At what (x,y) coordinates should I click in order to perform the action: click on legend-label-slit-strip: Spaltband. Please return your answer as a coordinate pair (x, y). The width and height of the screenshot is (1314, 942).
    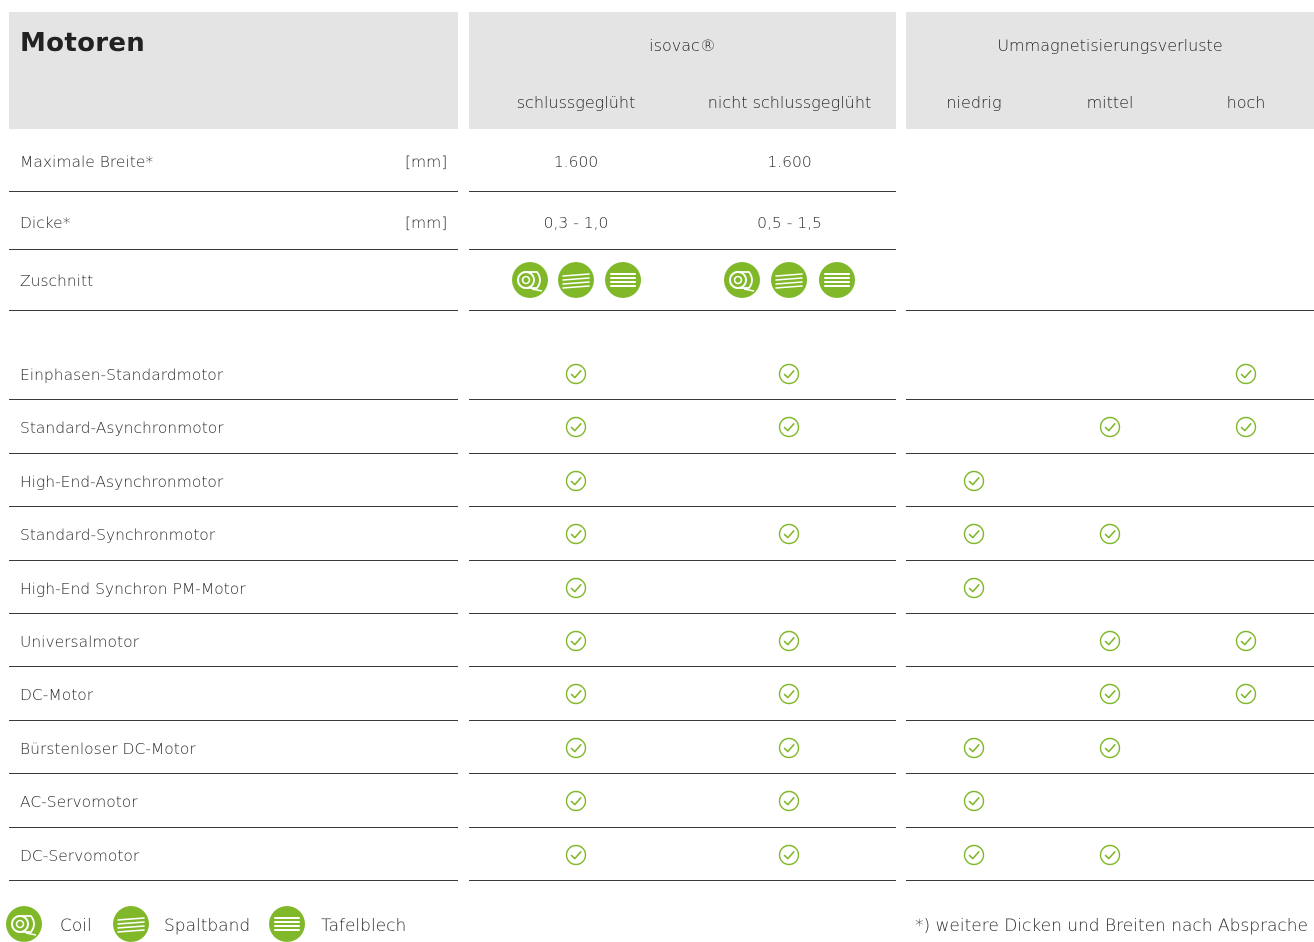
    Looking at the image, I should click on (207, 926).